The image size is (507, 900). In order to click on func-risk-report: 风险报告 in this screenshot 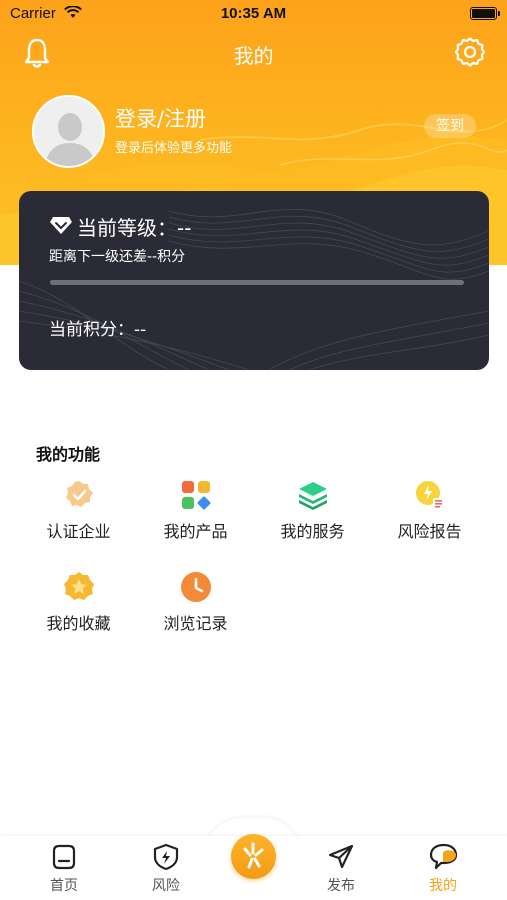, I will do `click(429, 524)`.